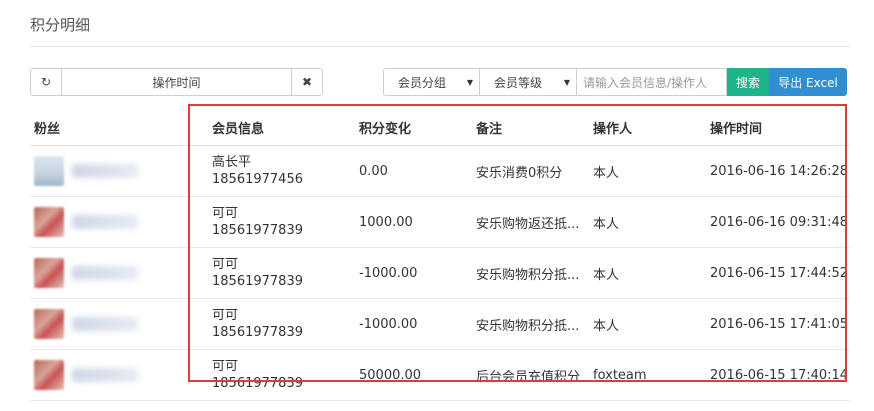  Describe the element at coordinates (46, 82) in the screenshot. I see `refresh-icon: ↻` at that location.